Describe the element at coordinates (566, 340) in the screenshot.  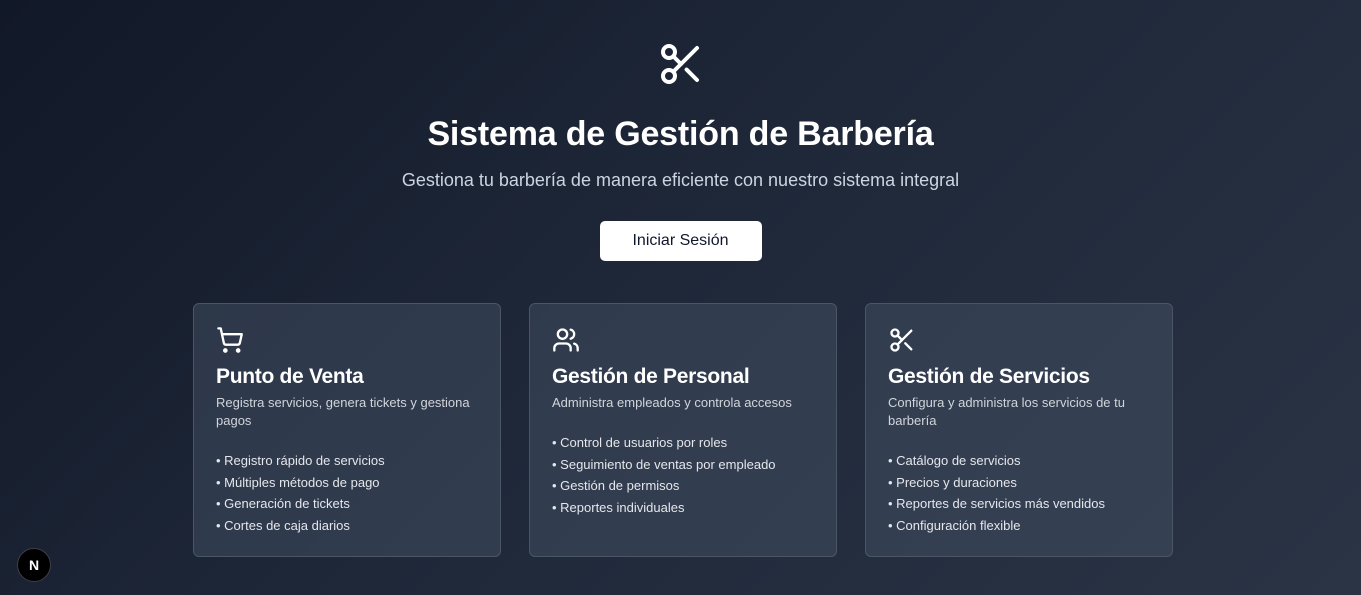
I see `users-icon` at that location.